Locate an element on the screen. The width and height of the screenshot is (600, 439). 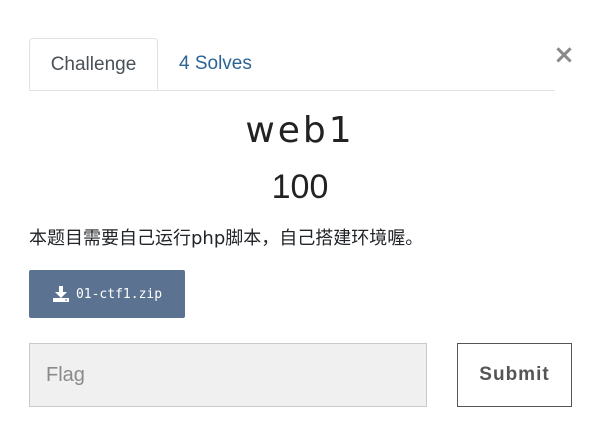
challenge-name: web1 is located at coordinates (300, 130).